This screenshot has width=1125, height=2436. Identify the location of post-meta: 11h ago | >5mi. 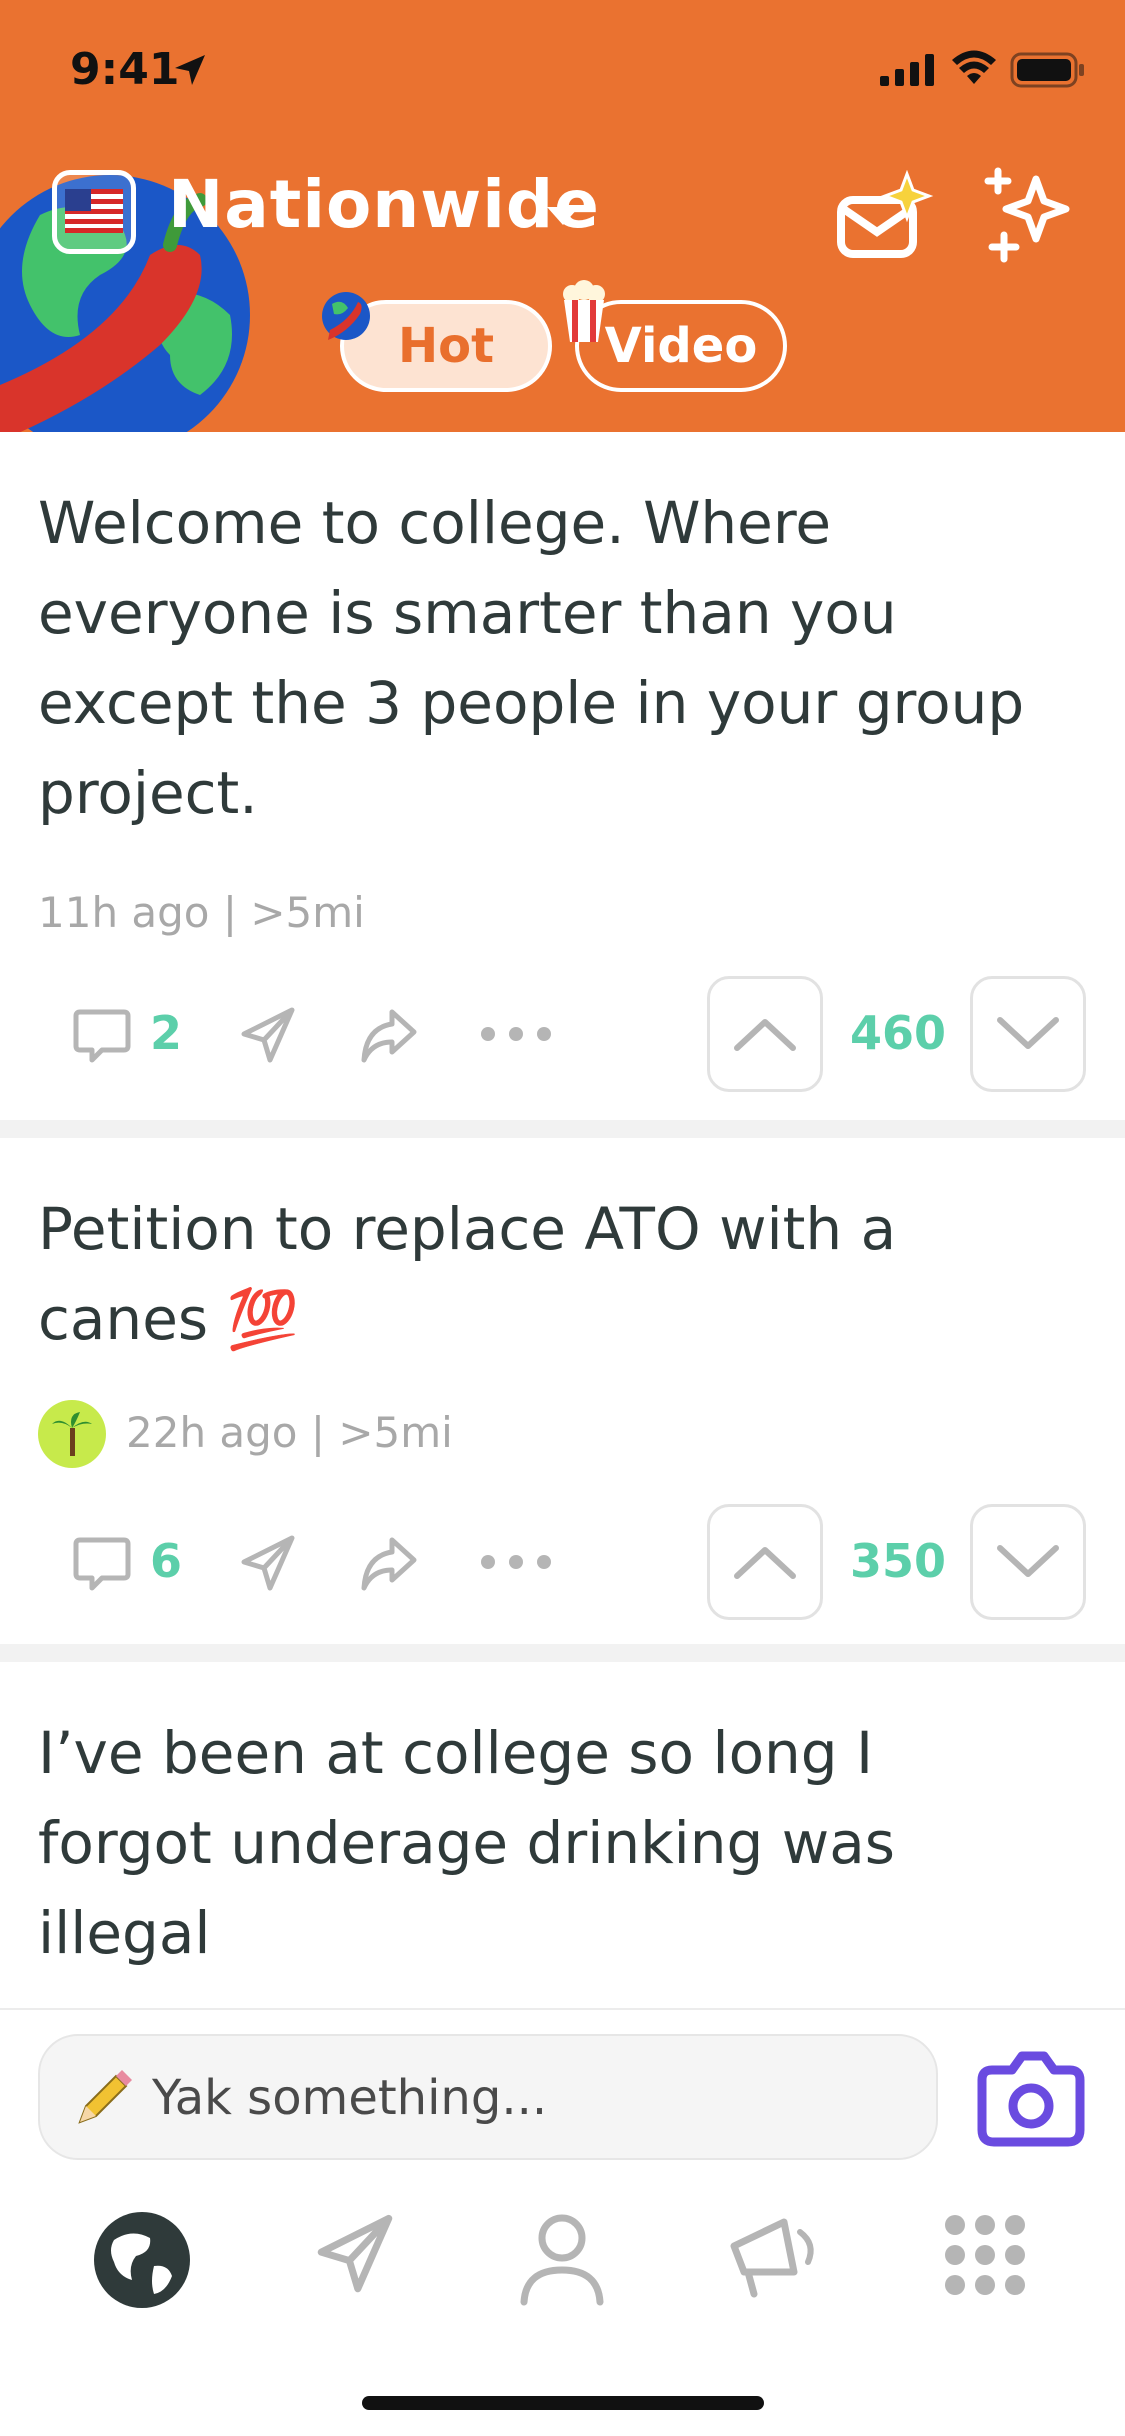
(201, 912).